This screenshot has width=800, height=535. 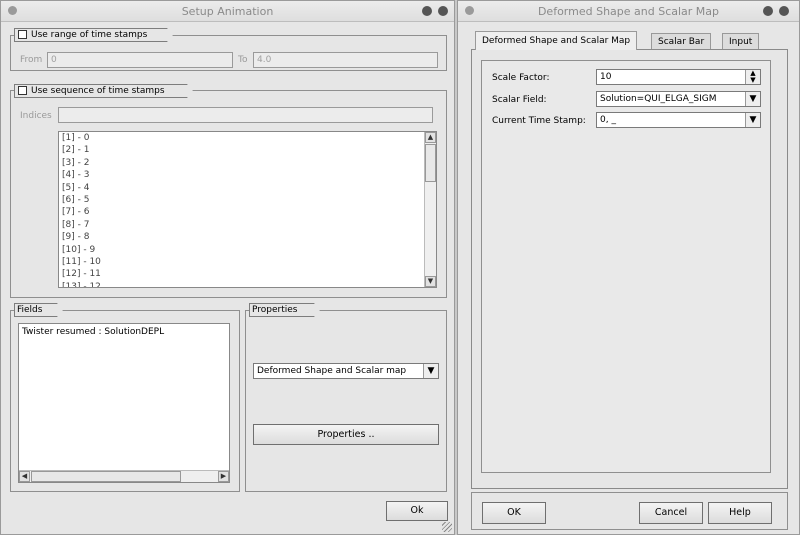 What do you see at coordinates (247, 237) in the screenshot?
I see `list-item: [9] - 8` at bounding box center [247, 237].